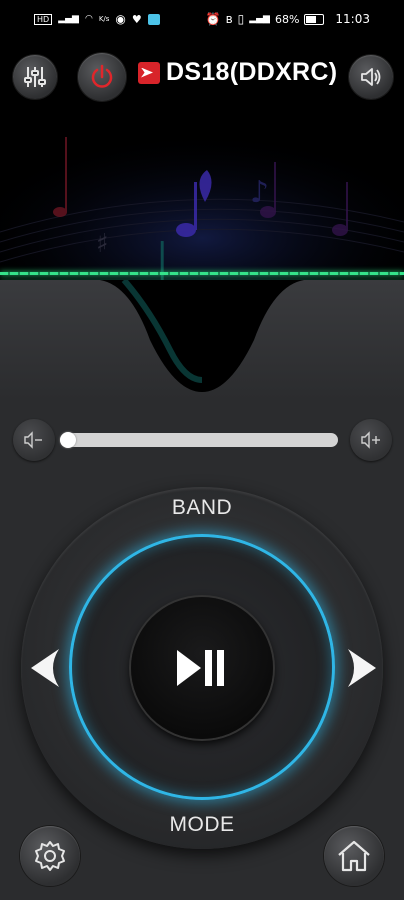  I want to click on equalizer-button, so click(35, 77).